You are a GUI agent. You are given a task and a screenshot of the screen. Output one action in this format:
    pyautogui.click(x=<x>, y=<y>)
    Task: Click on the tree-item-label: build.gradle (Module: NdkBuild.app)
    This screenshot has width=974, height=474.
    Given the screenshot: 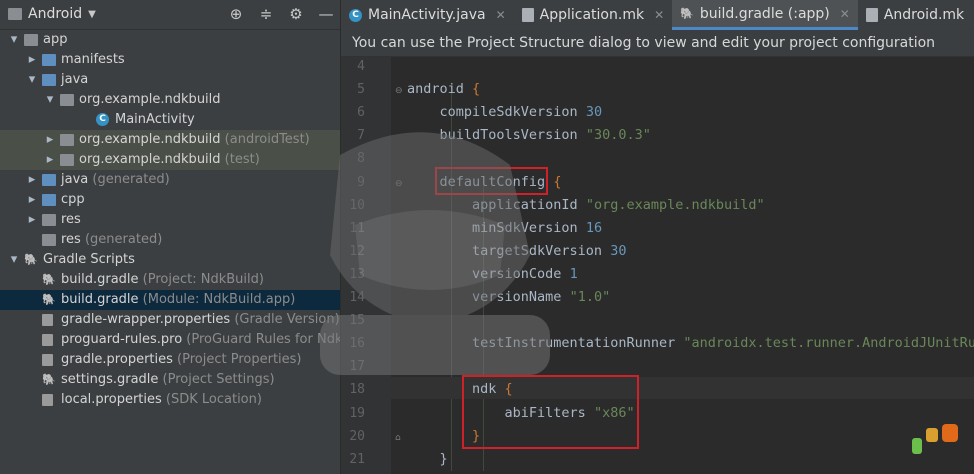 What is the action you would take?
    pyautogui.click(x=178, y=299)
    